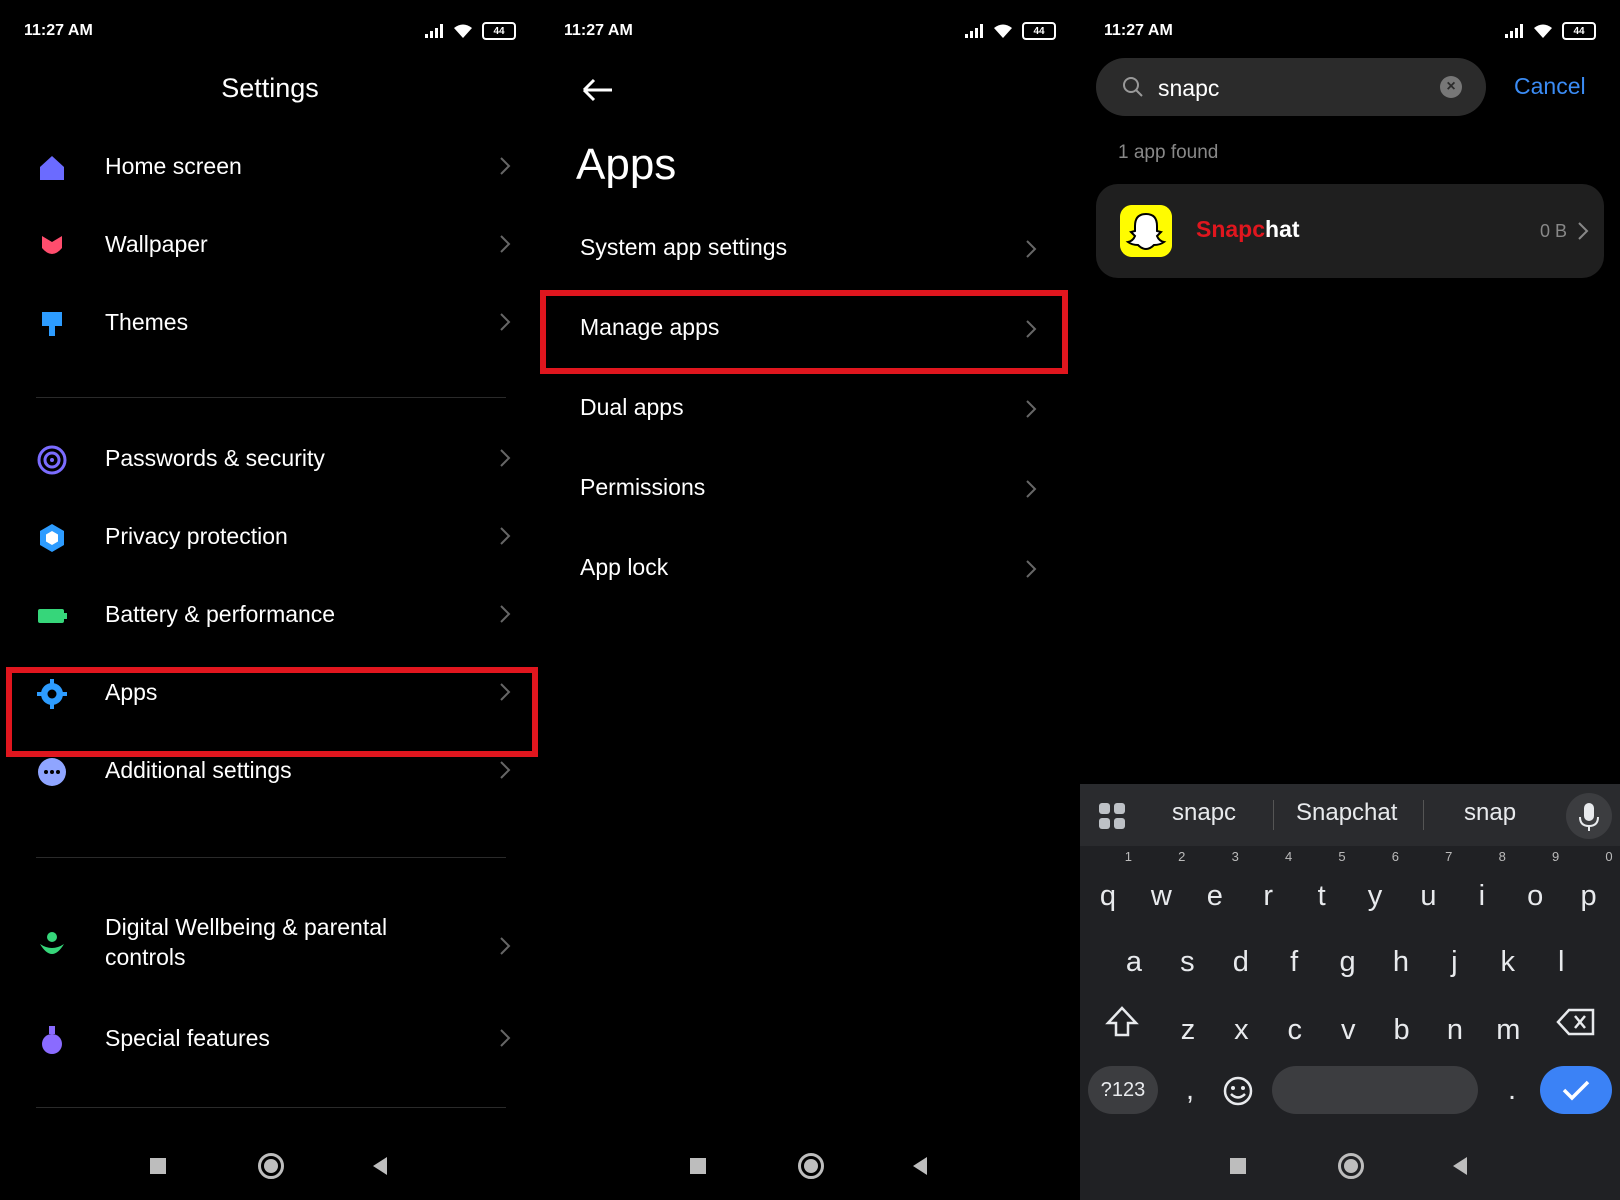  What do you see at coordinates (1490, 813) in the screenshot?
I see `suggestion-3: snap` at bounding box center [1490, 813].